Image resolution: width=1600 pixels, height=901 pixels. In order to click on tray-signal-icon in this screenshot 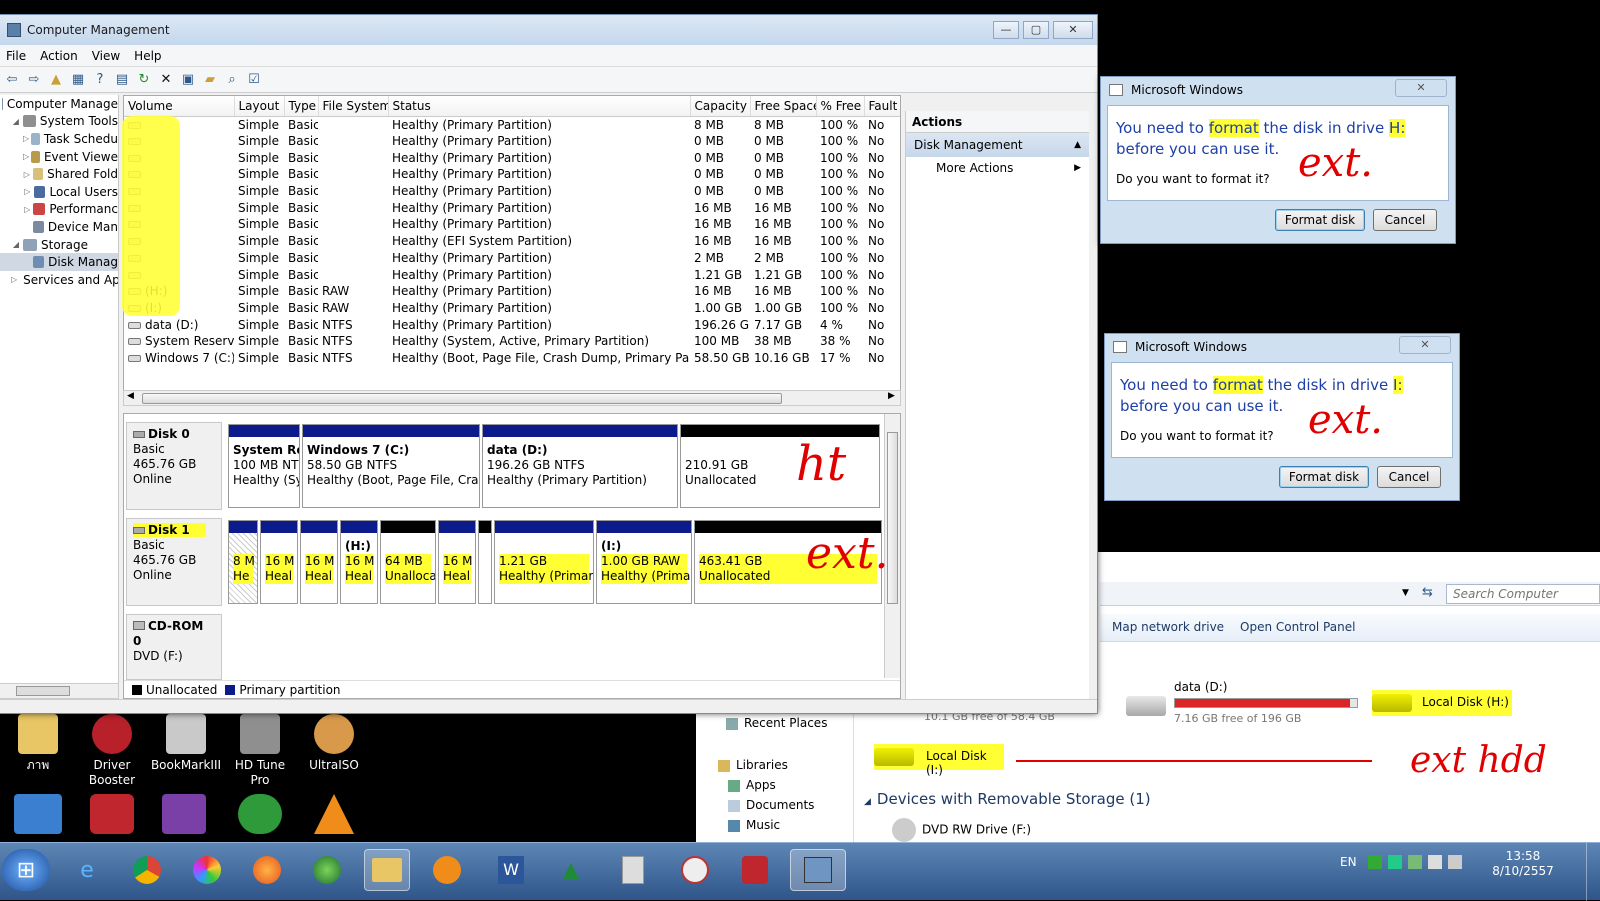, I will do `click(1435, 862)`.